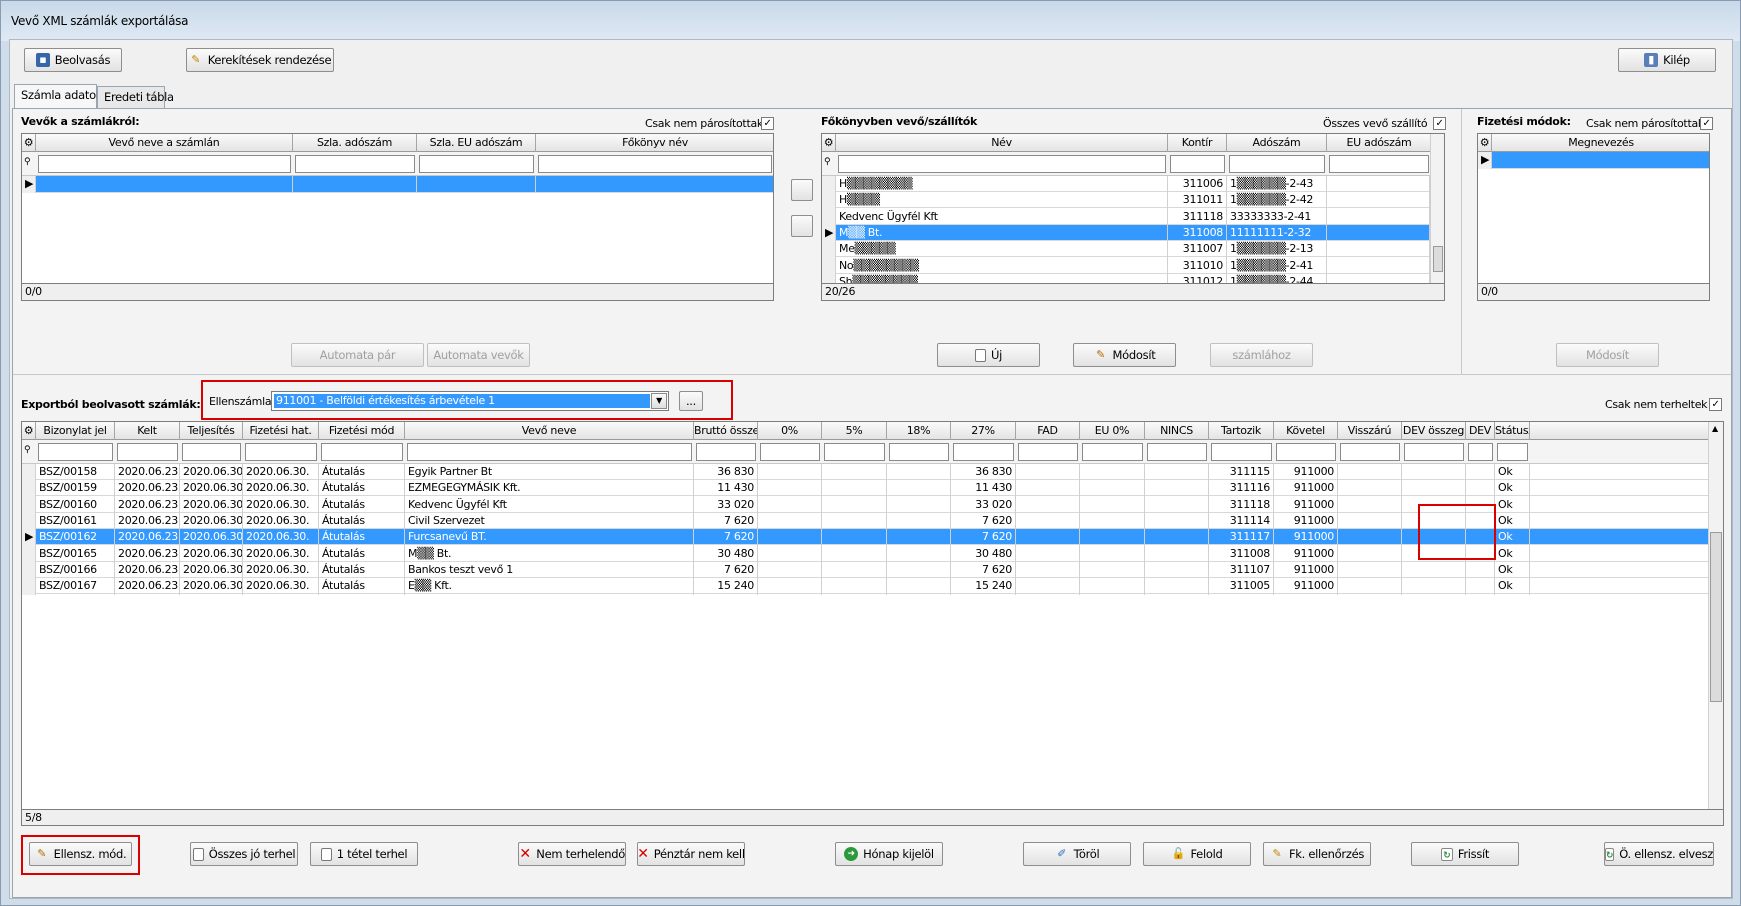  Describe the element at coordinates (164, 164) in the screenshot. I see `filter-customer-name` at that location.